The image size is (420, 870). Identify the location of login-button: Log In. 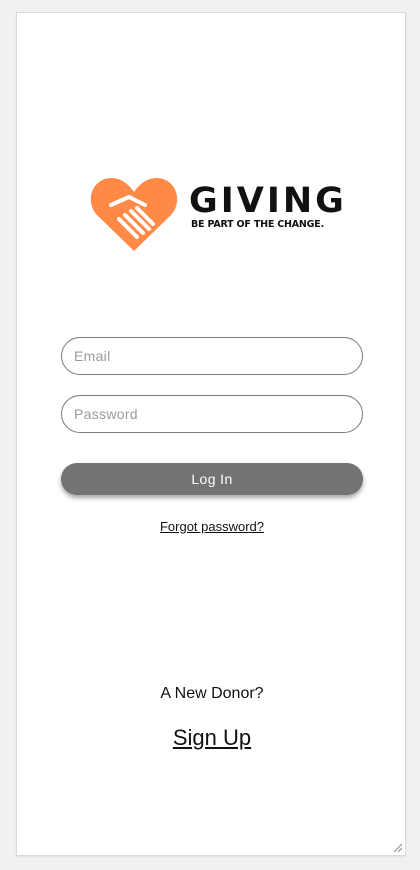
(212, 479).